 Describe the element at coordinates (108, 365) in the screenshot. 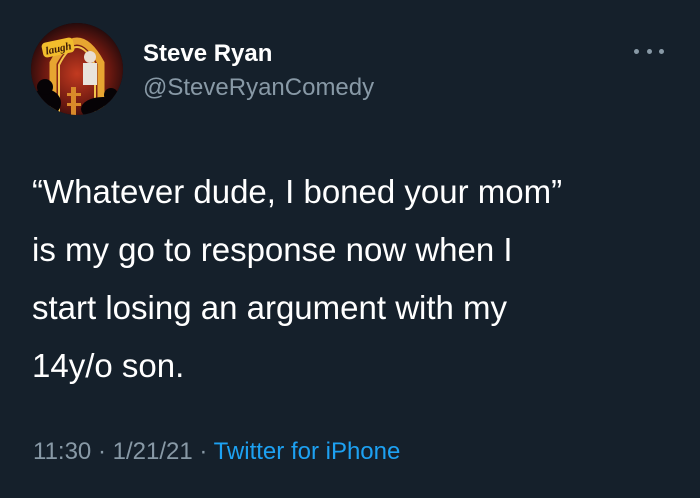

I see `tweet-line: 14y/o son.` at that location.